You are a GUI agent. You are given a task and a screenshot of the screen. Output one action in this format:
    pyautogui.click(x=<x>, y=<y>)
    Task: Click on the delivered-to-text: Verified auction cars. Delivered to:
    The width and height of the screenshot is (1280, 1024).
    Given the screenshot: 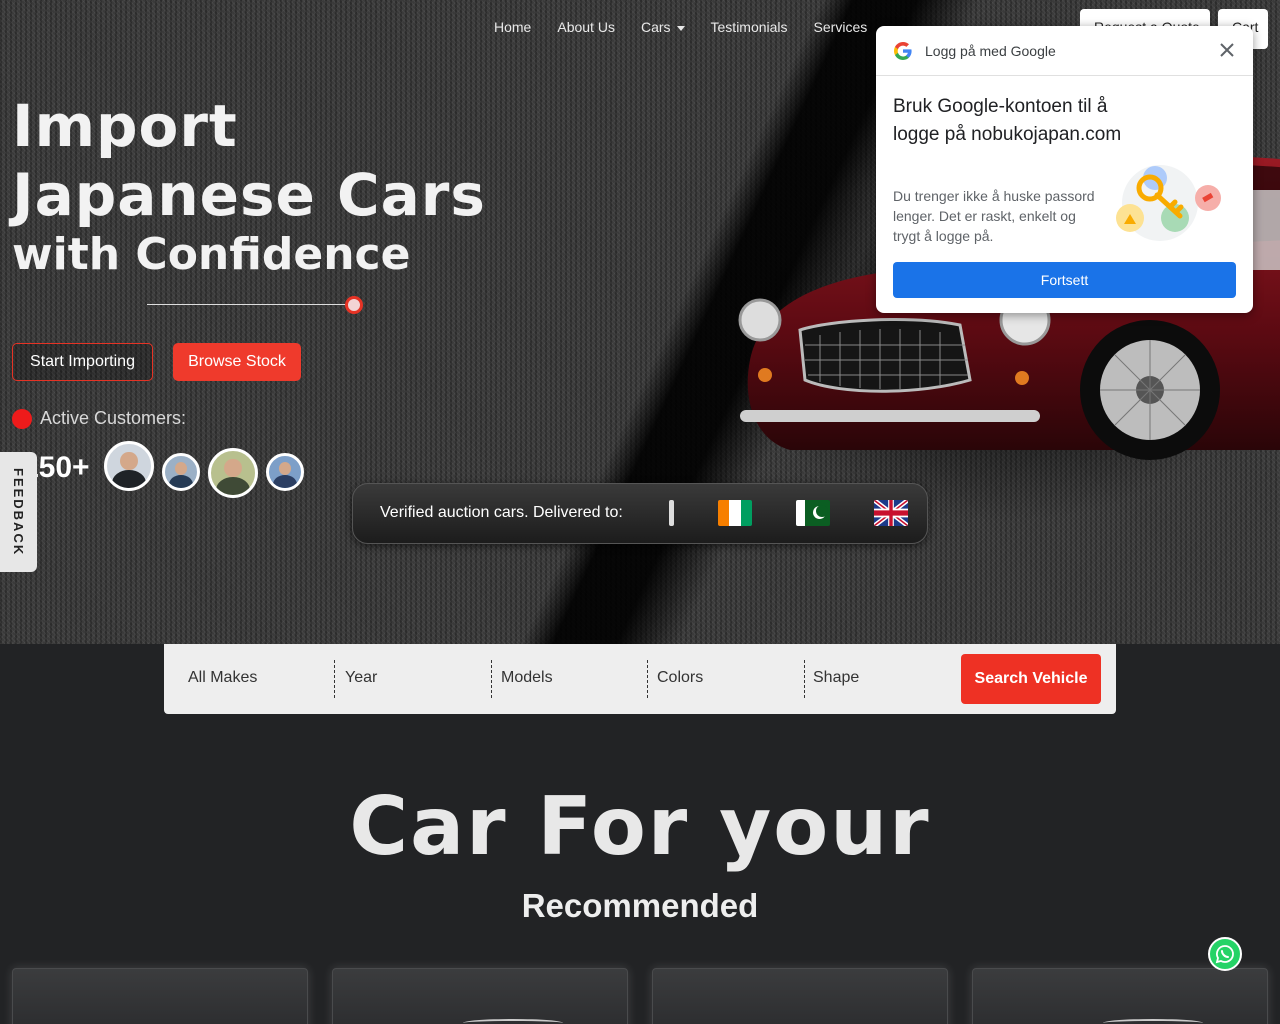 What is the action you would take?
    pyautogui.click(x=501, y=512)
    